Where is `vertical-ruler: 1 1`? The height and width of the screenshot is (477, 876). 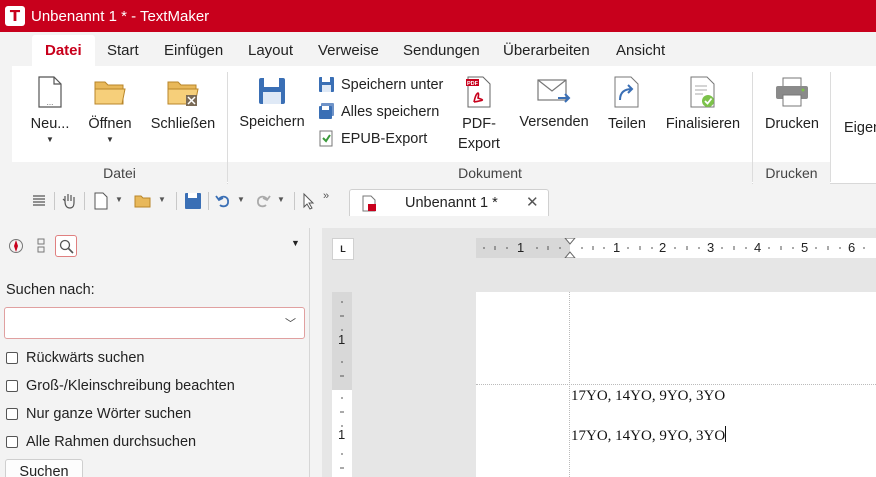 vertical-ruler: 1 1 is located at coordinates (342, 384).